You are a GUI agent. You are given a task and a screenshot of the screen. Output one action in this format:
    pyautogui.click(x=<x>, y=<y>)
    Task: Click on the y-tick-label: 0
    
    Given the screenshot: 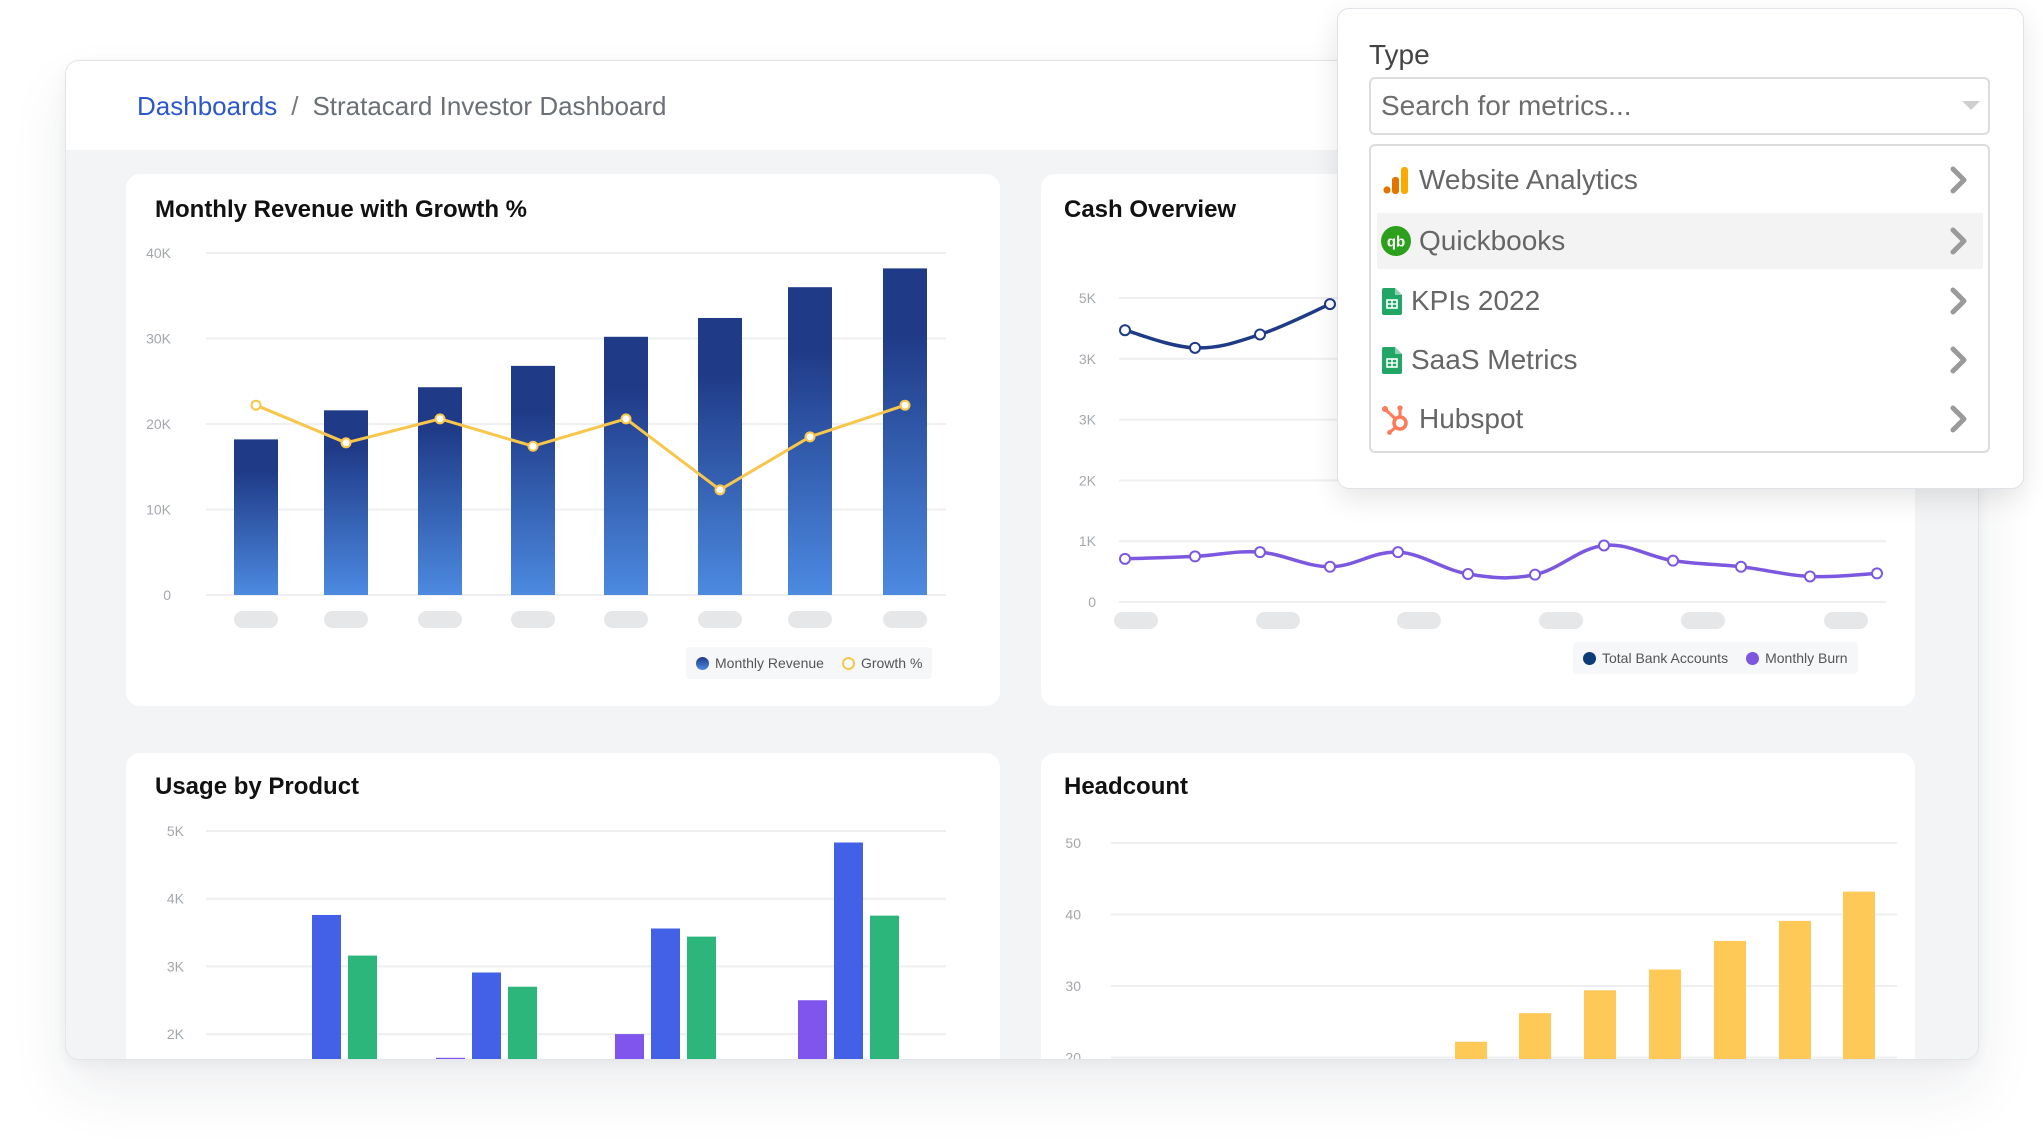 What is the action you would take?
    pyautogui.click(x=1092, y=602)
    